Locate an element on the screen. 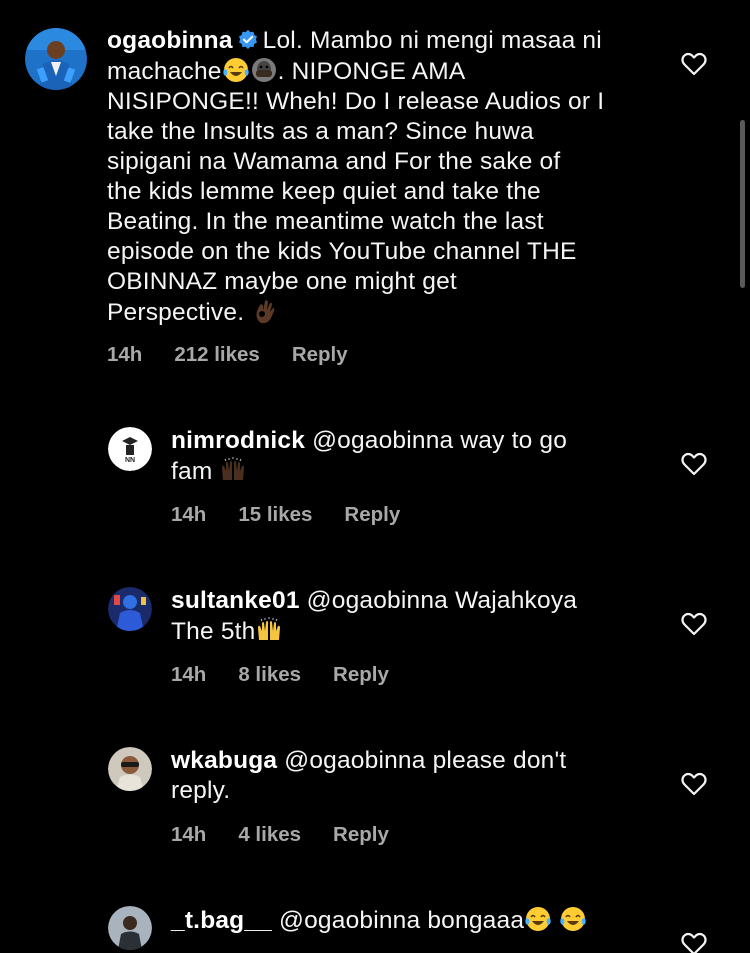 This screenshot has width=750, height=953. likes-count: 15 likes is located at coordinates (275, 515).